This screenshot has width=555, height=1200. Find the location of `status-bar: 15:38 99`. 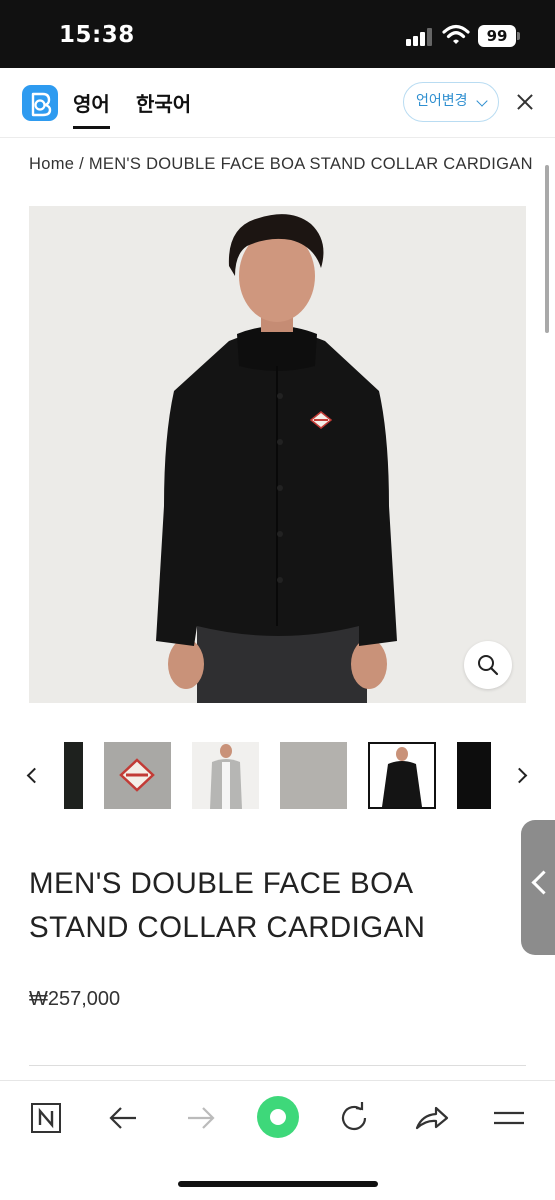

status-bar: 15:38 99 is located at coordinates (277, 34).